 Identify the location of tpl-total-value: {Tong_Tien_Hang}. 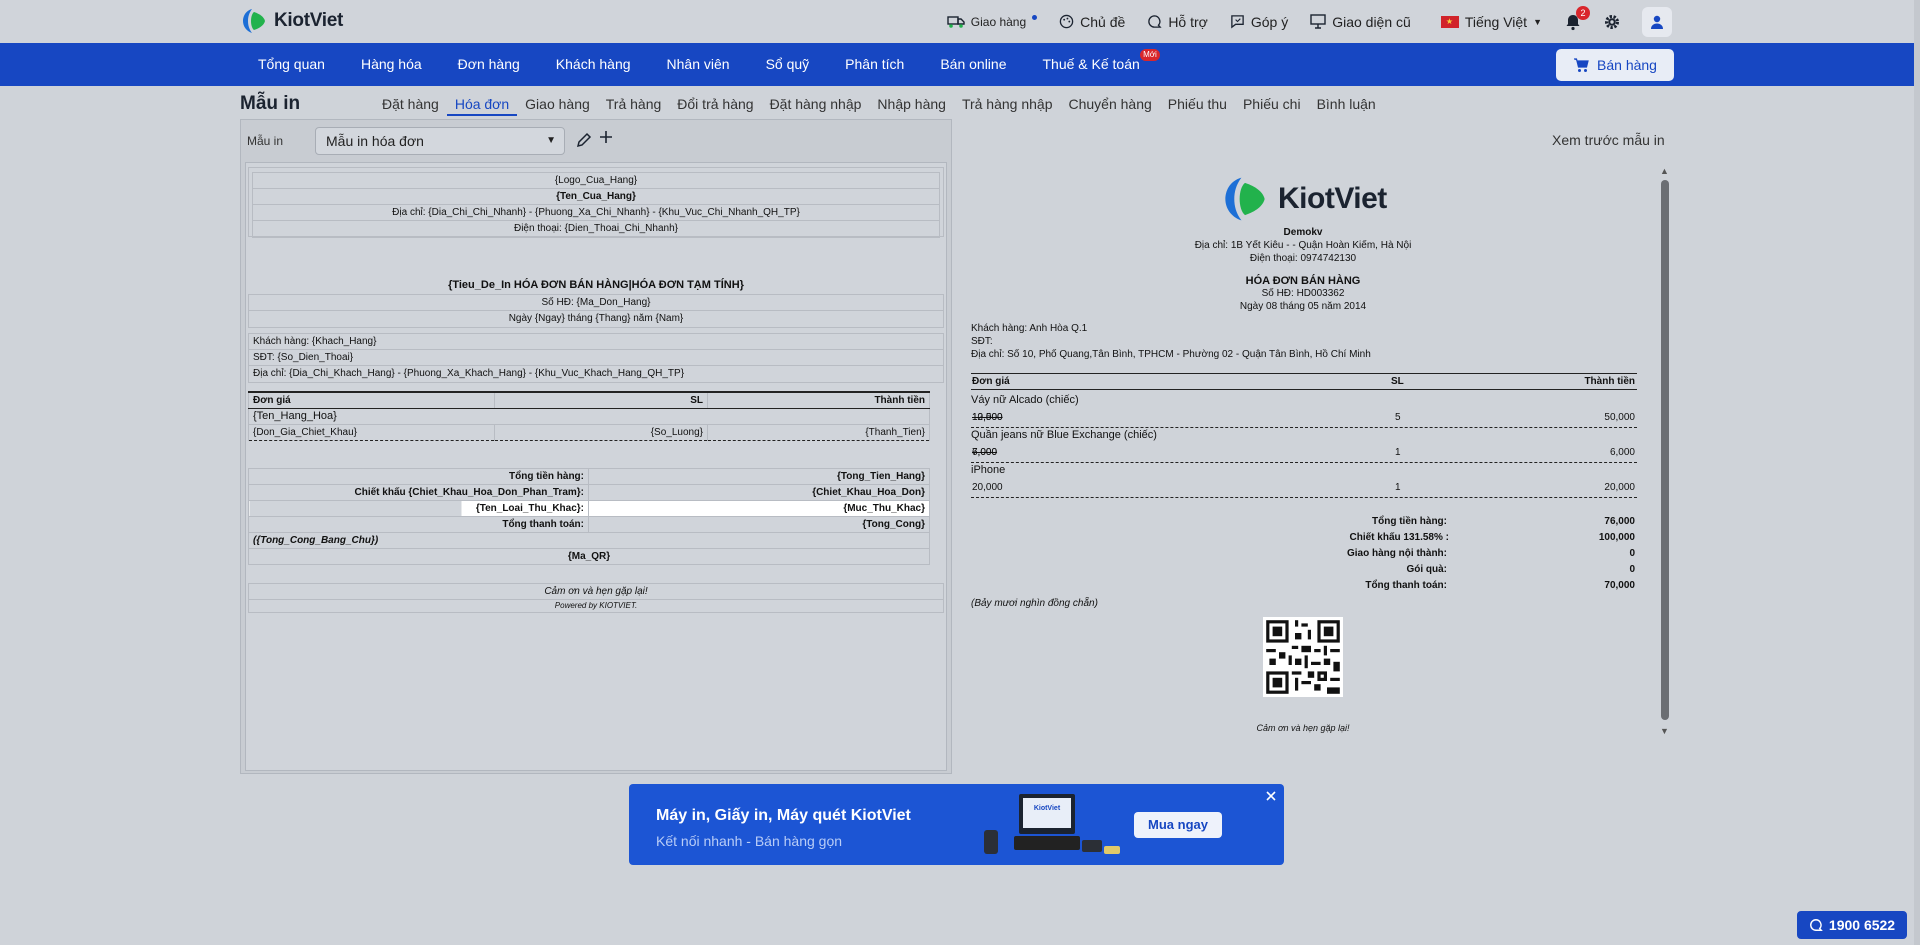
(759, 476).